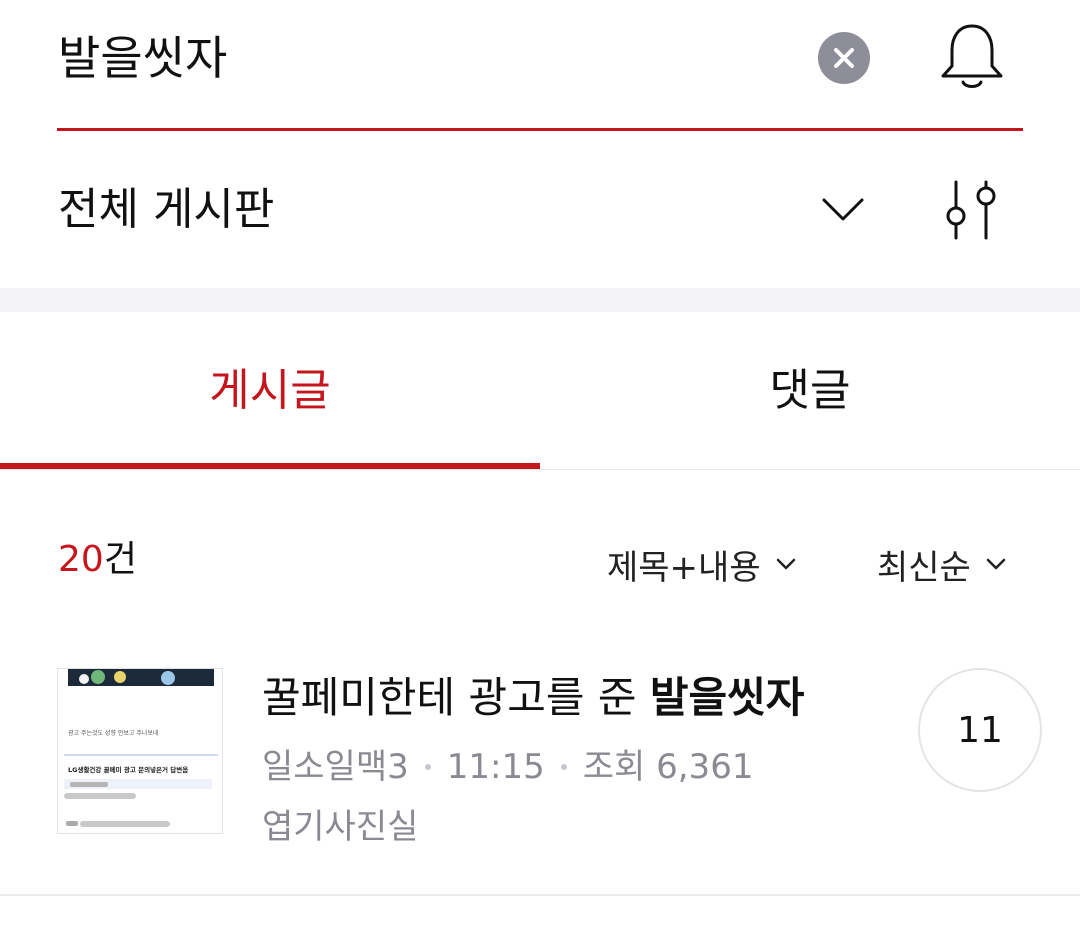 The width and height of the screenshot is (1080, 926). I want to click on notifications-button, so click(972, 57).